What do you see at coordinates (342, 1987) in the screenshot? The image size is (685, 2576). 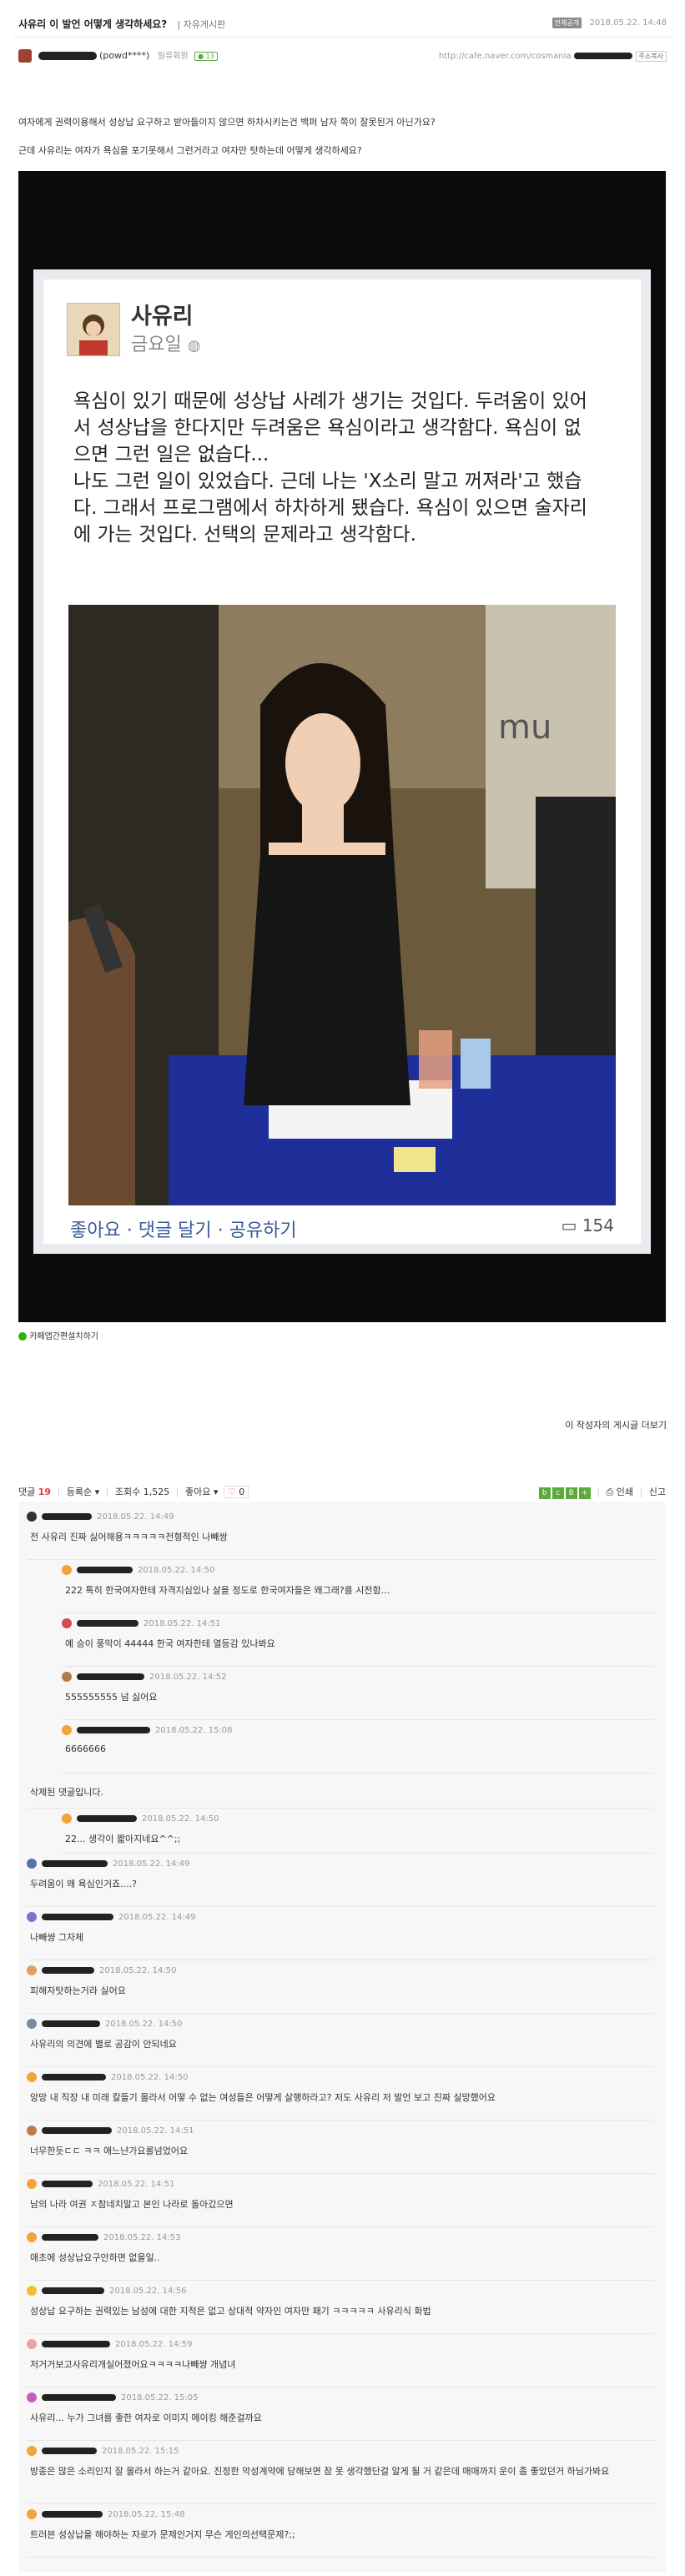 I see `comment-item: 2018.05.22. 14:50 피해자탓하는거라 싫어요` at bounding box center [342, 1987].